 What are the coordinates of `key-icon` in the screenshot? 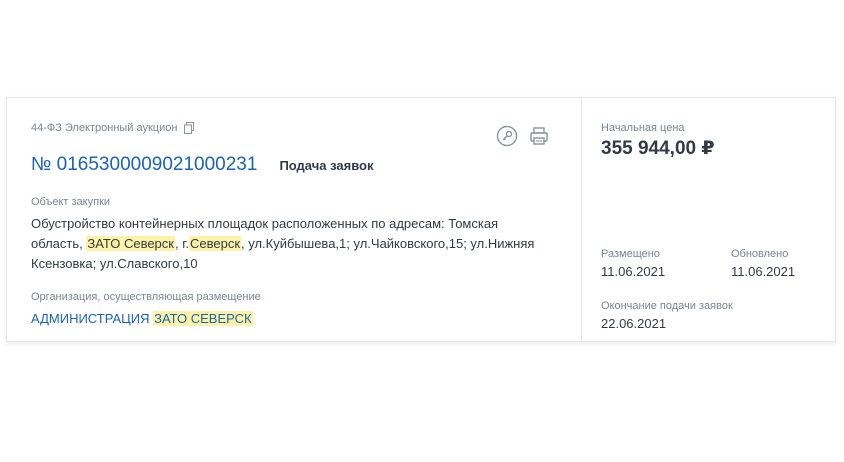 It's located at (507, 136).